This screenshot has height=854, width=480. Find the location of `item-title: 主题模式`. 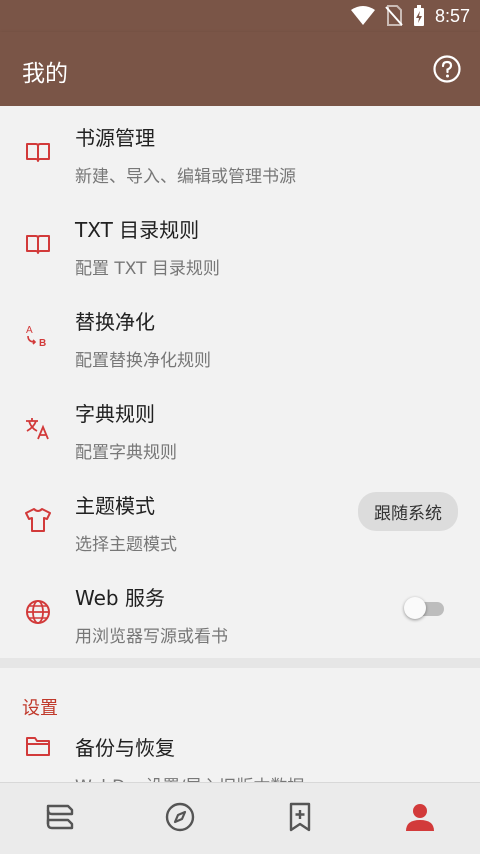

item-title: 主题模式 is located at coordinates (115, 506).